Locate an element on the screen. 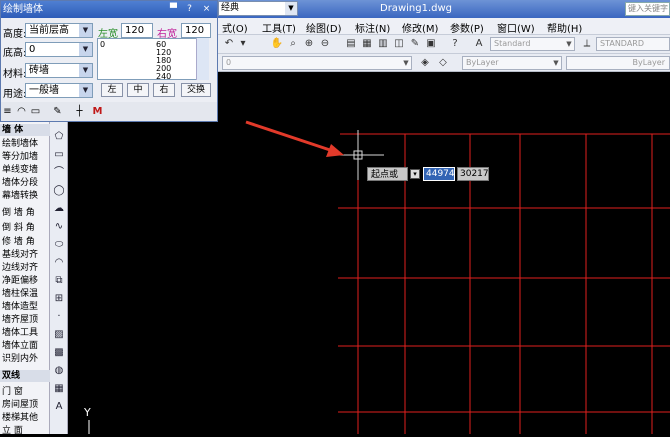 The height and width of the screenshot is (437, 670). palette-item: 墙体造型 is located at coordinates (25, 307).